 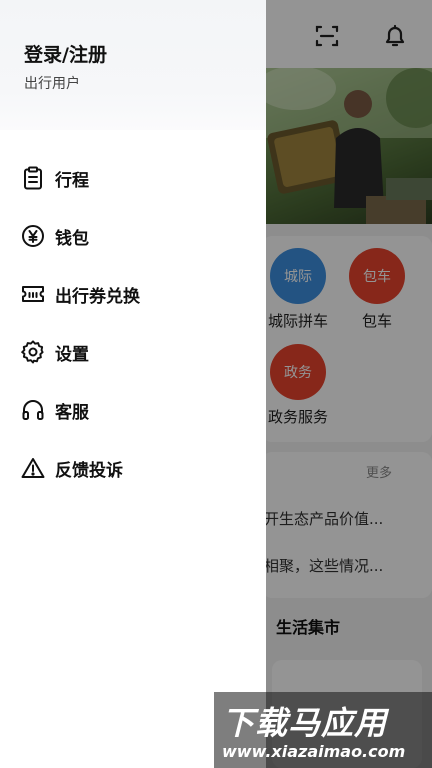 I want to click on warning-triangle-icon, so click(x=33, y=468).